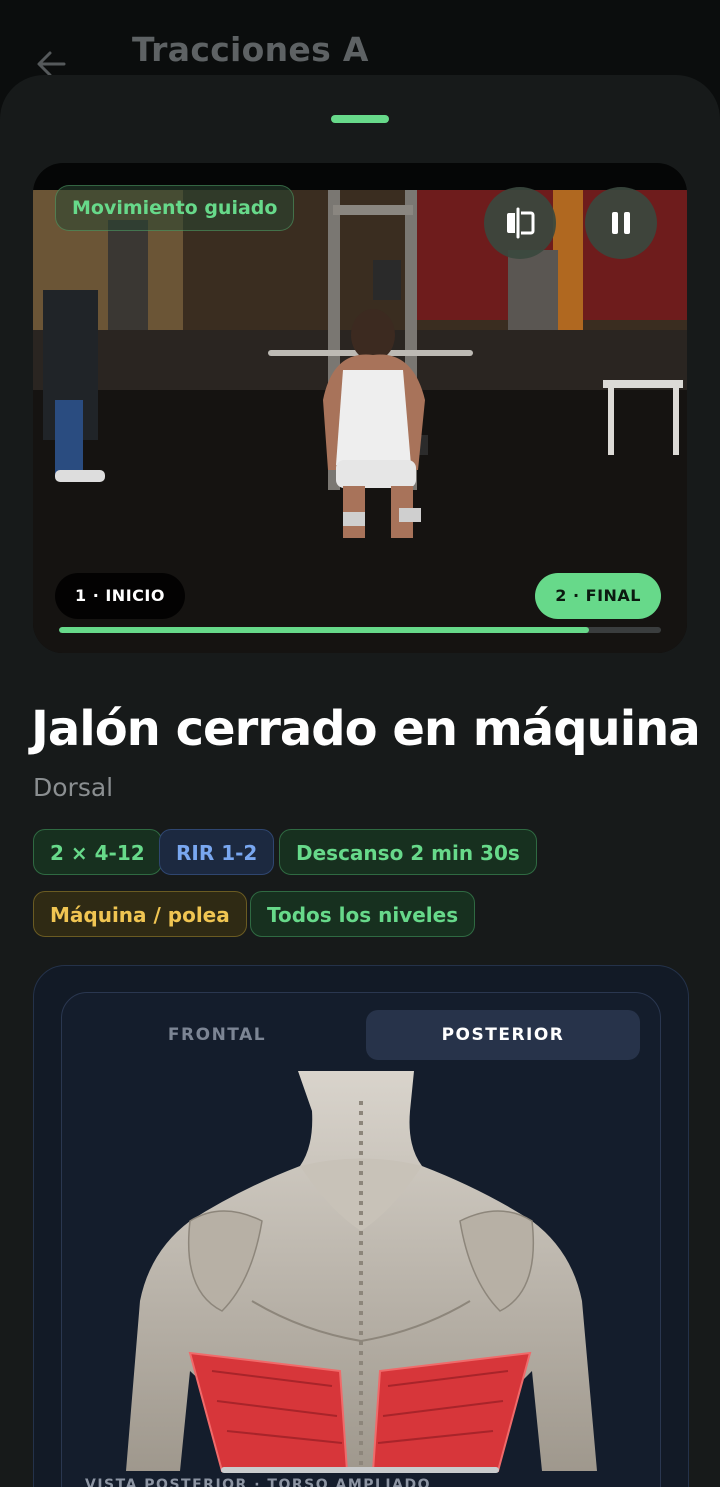 The height and width of the screenshot is (1487, 720). What do you see at coordinates (140, 914) in the screenshot?
I see `tag-equipment: Máquina / polea` at bounding box center [140, 914].